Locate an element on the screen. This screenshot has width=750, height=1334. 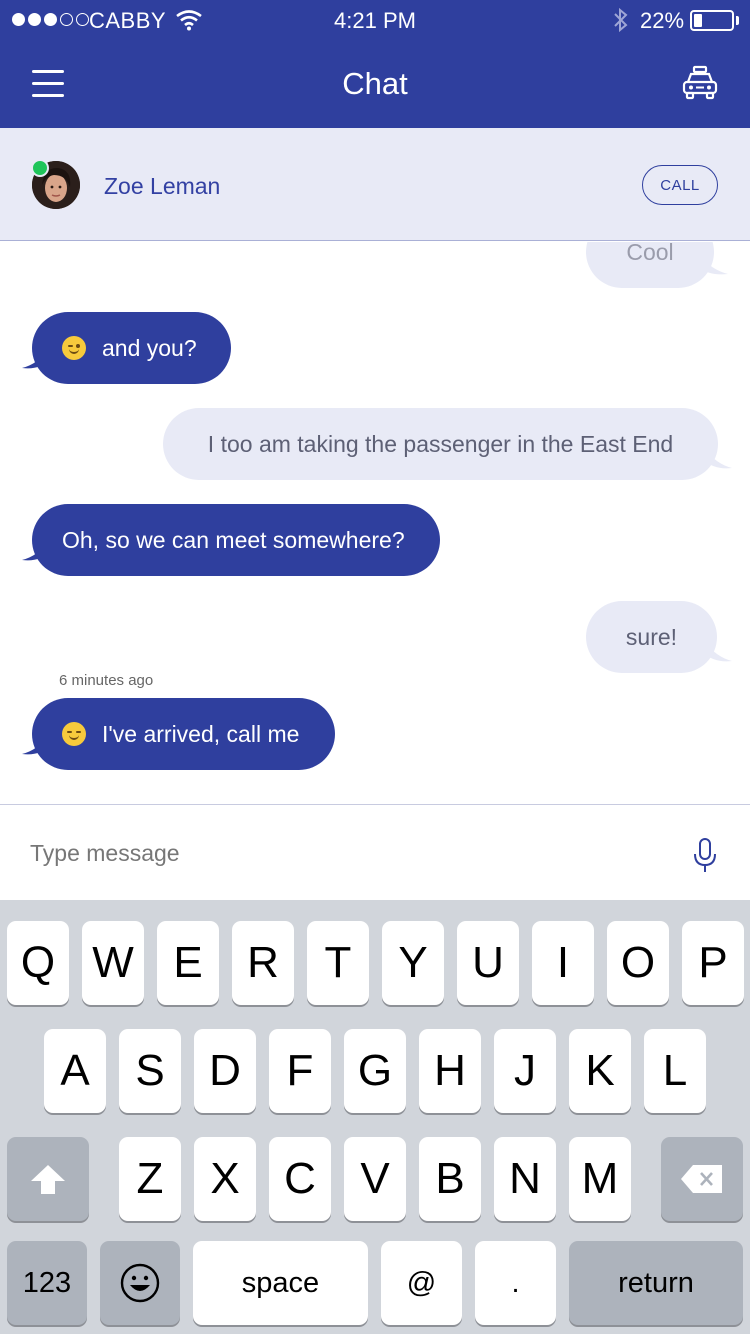
microphone-button is located at coordinates (705, 856).